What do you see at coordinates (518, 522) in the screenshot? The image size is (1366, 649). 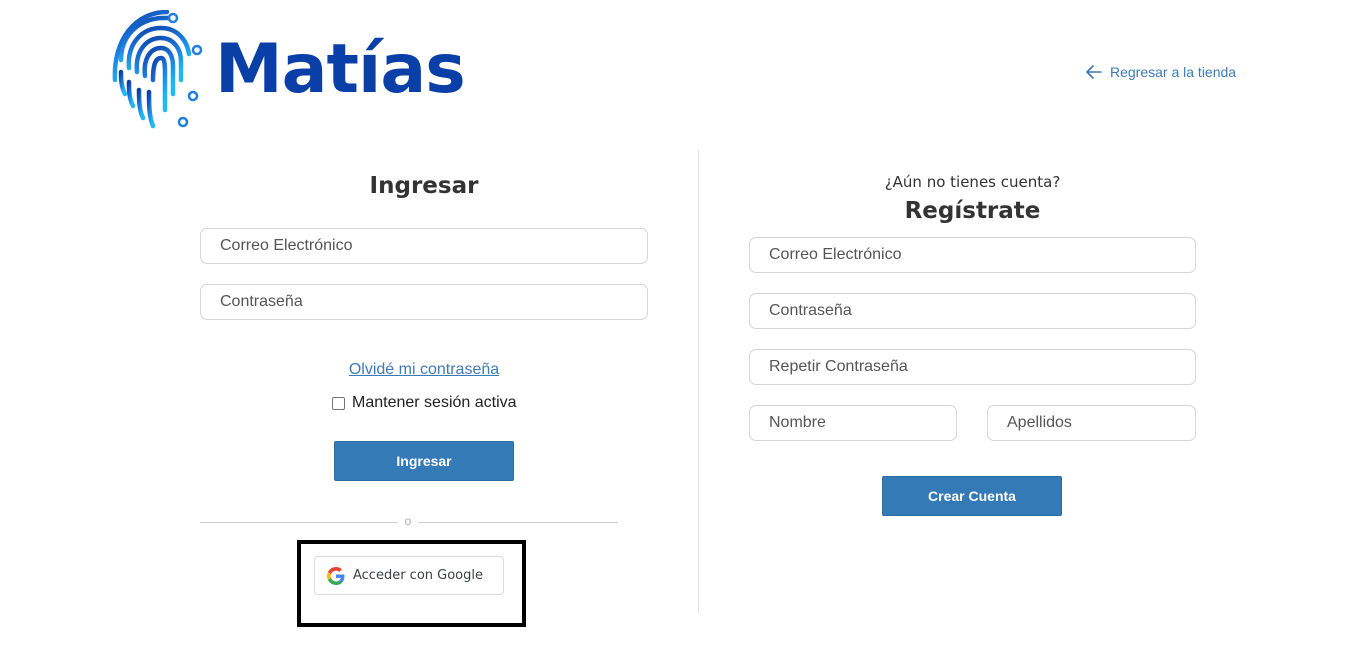 I see `or-divider-right` at bounding box center [518, 522].